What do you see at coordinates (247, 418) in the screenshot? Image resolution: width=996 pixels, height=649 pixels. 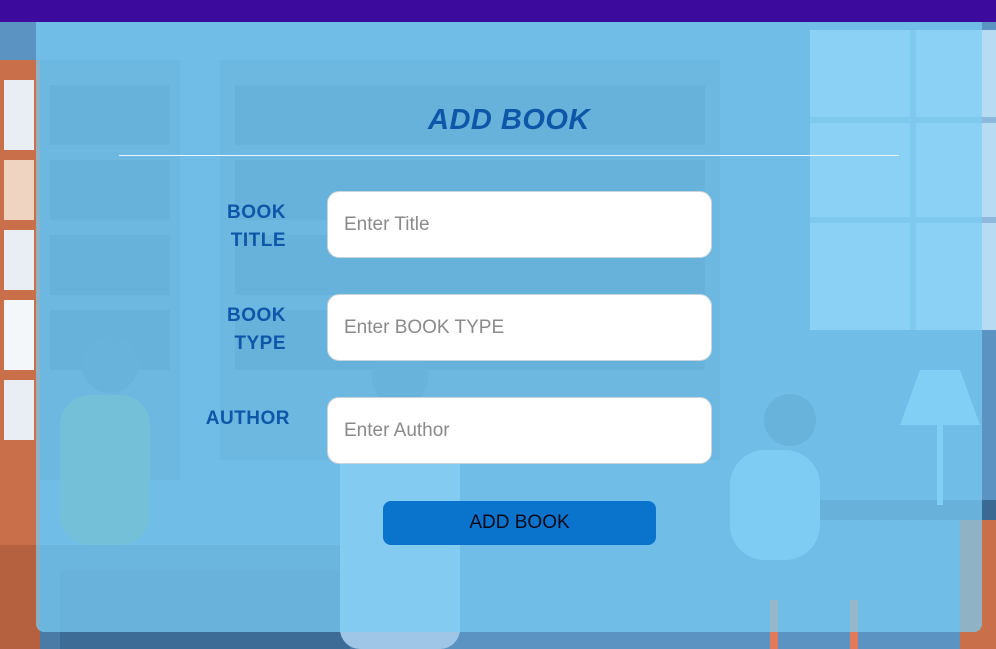 I see `author-label-line1: AUTHOR` at bounding box center [247, 418].